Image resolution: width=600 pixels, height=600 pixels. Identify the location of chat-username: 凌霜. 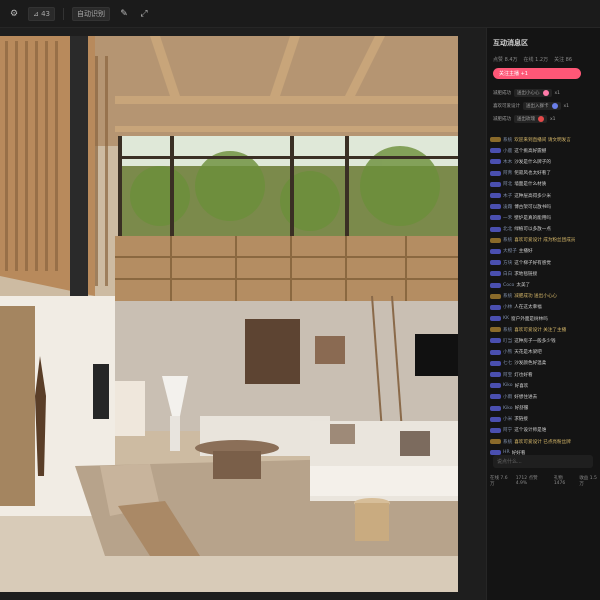
(507, 207).